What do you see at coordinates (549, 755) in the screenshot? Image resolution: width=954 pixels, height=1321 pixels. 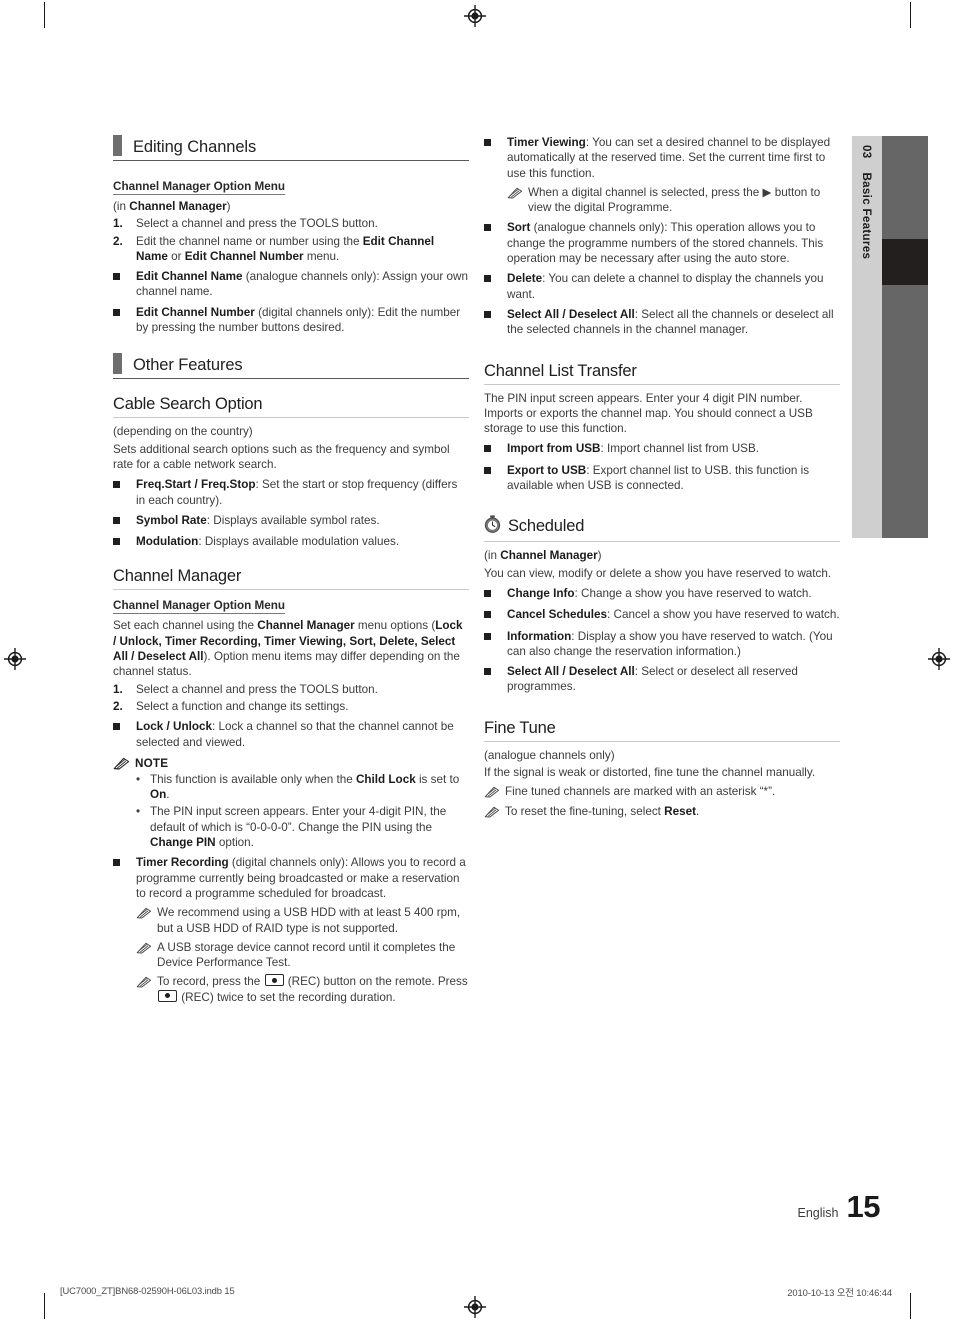 I see `paragraph: (analogue channels only)` at bounding box center [549, 755].